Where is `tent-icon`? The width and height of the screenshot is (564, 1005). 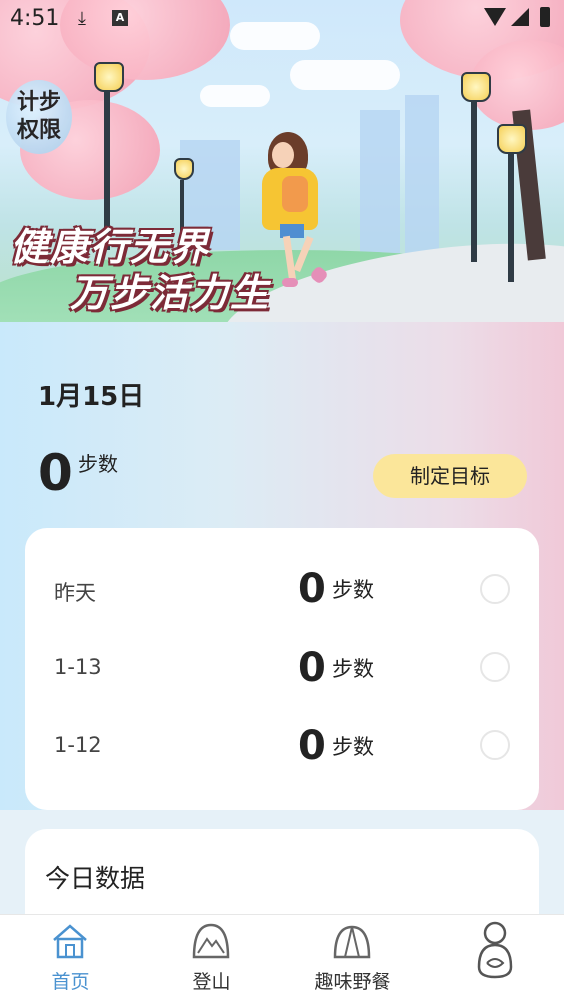 tent-icon is located at coordinates (352, 942).